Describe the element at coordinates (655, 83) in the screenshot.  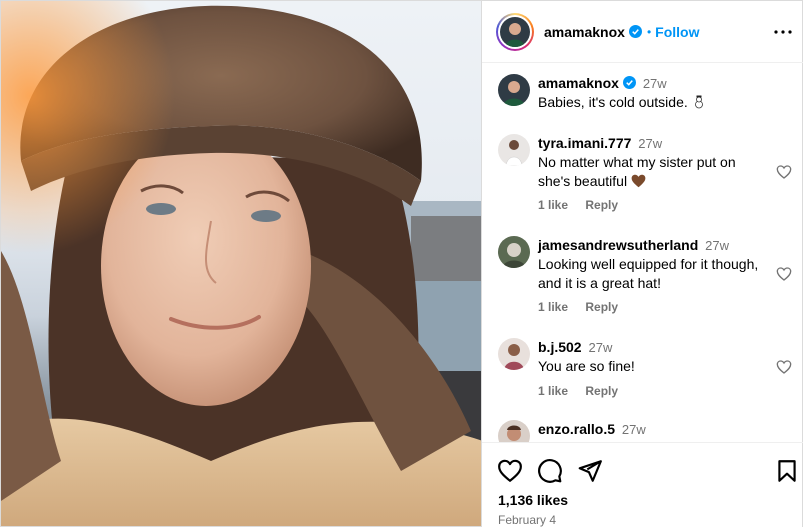
I see `caption-time: 27w` at that location.